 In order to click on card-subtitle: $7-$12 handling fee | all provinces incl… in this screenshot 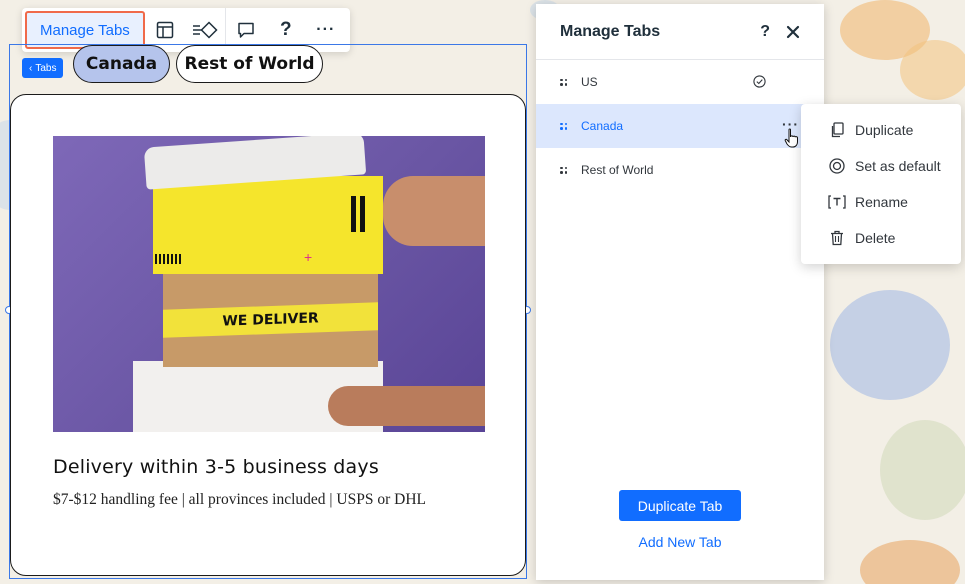, I will do `click(239, 499)`.